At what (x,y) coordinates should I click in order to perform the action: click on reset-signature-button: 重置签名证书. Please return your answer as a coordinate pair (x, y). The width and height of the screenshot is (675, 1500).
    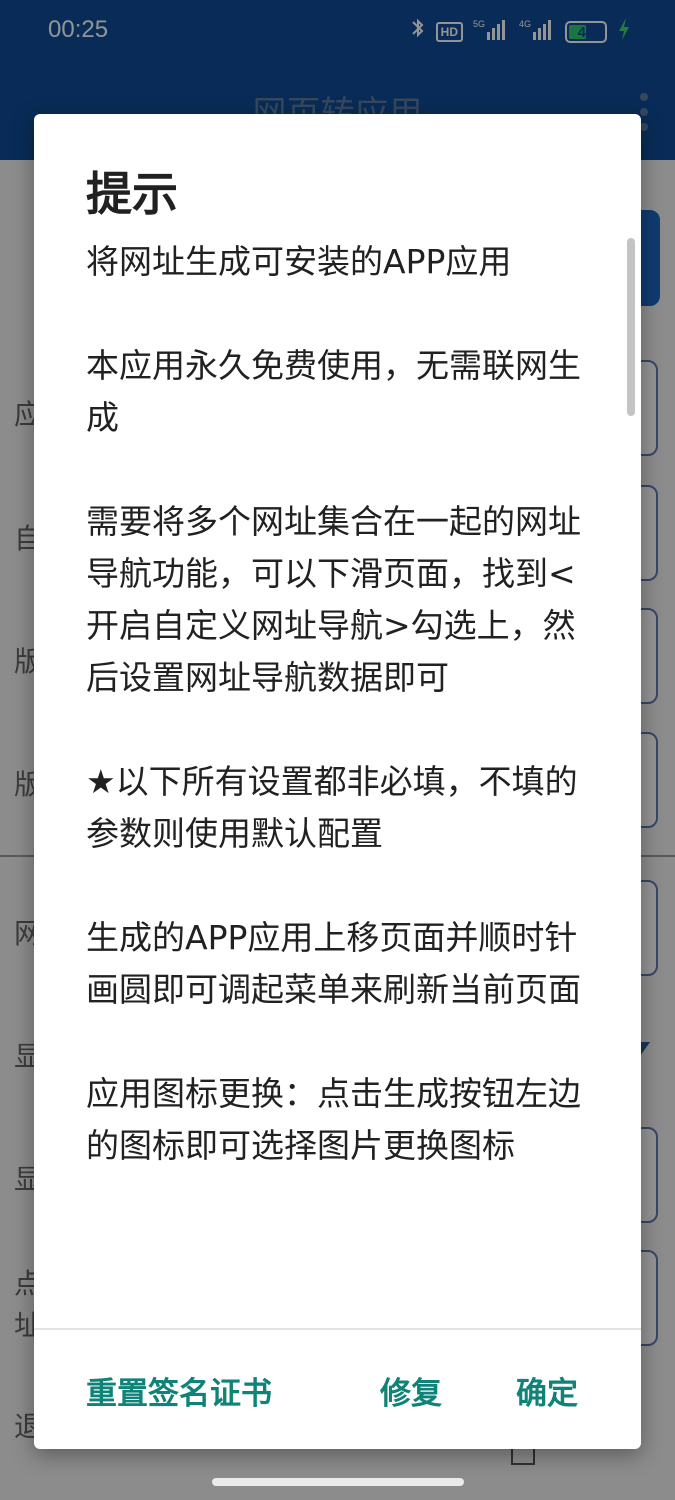
    Looking at the image, I should click on (179, 1390).